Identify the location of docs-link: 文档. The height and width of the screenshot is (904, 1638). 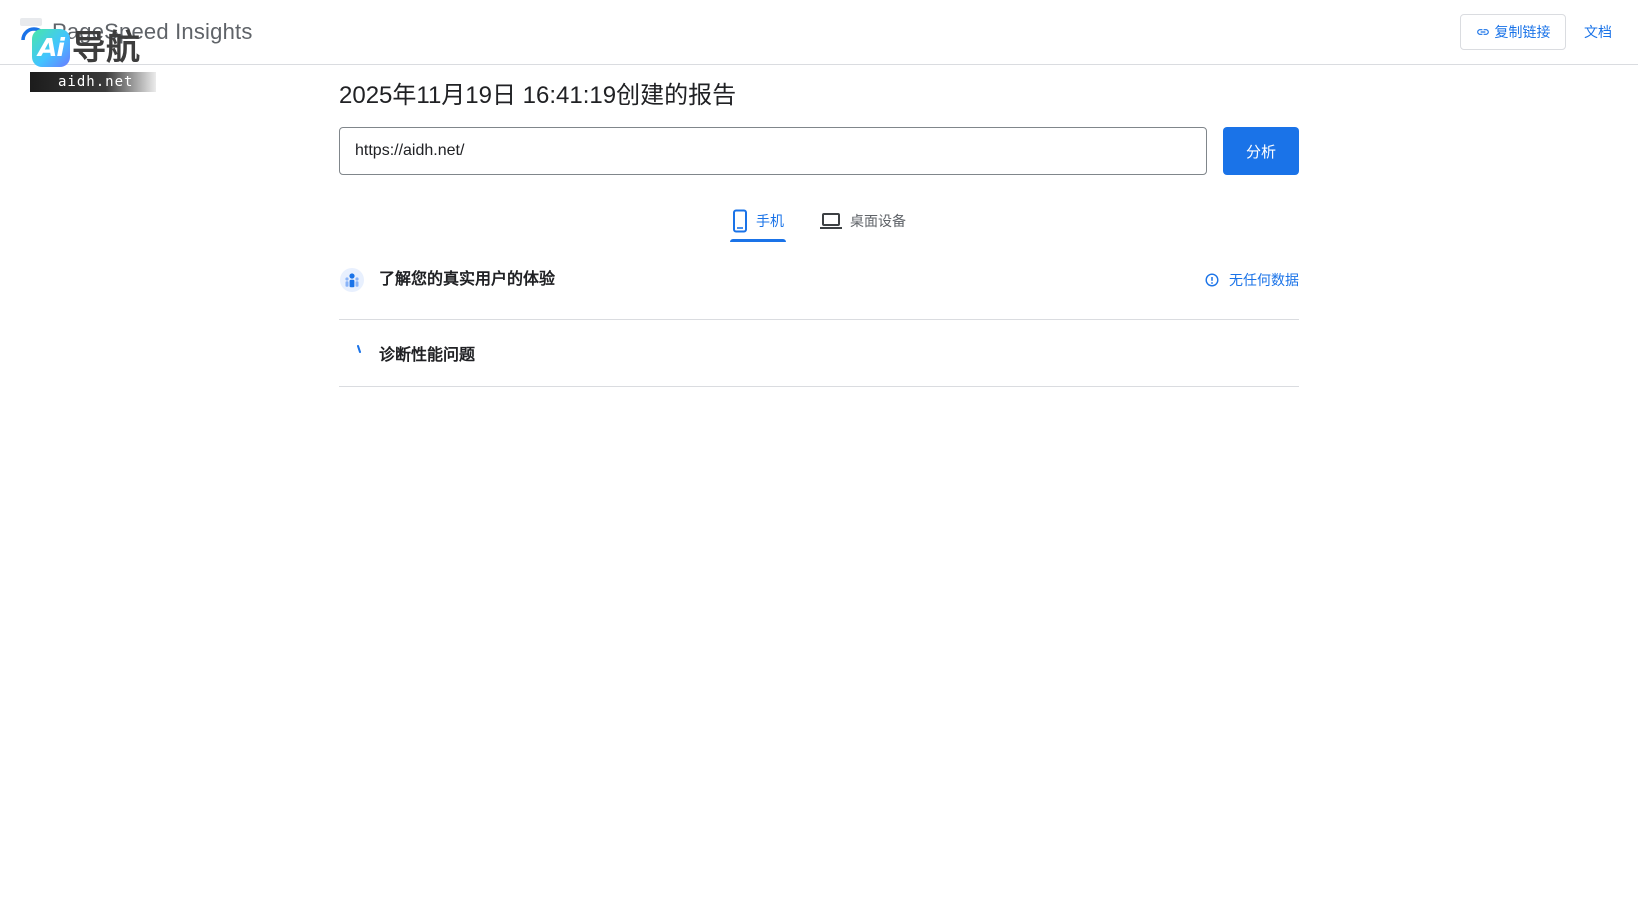
(1598, 32).